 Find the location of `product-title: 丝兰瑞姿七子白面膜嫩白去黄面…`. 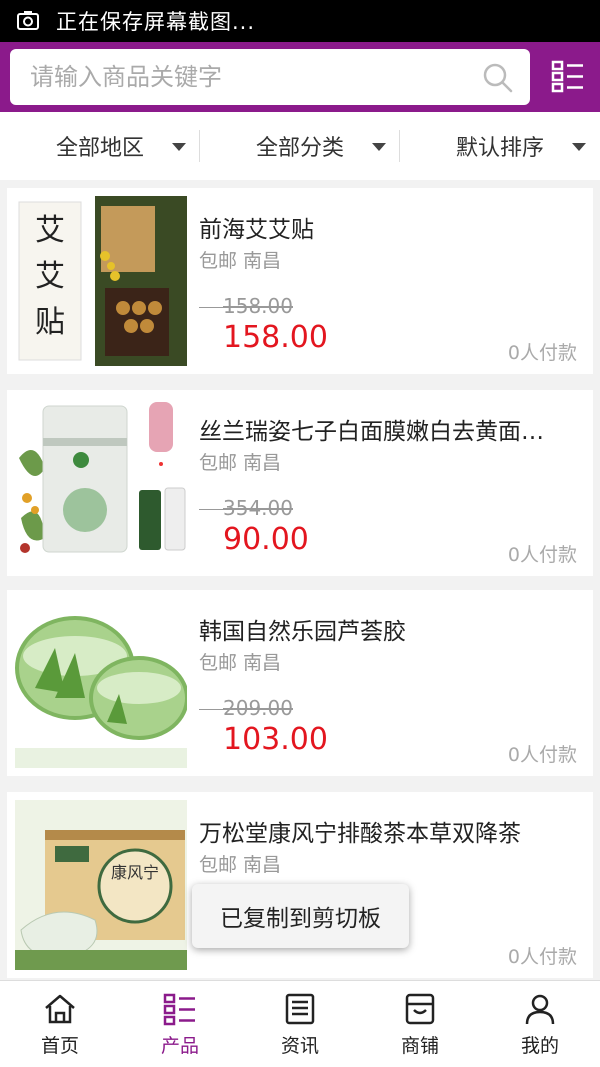

product-title: 丝兰瑞姿七子白面膜嫩白去黄面… is located at coordinates (389, 429).